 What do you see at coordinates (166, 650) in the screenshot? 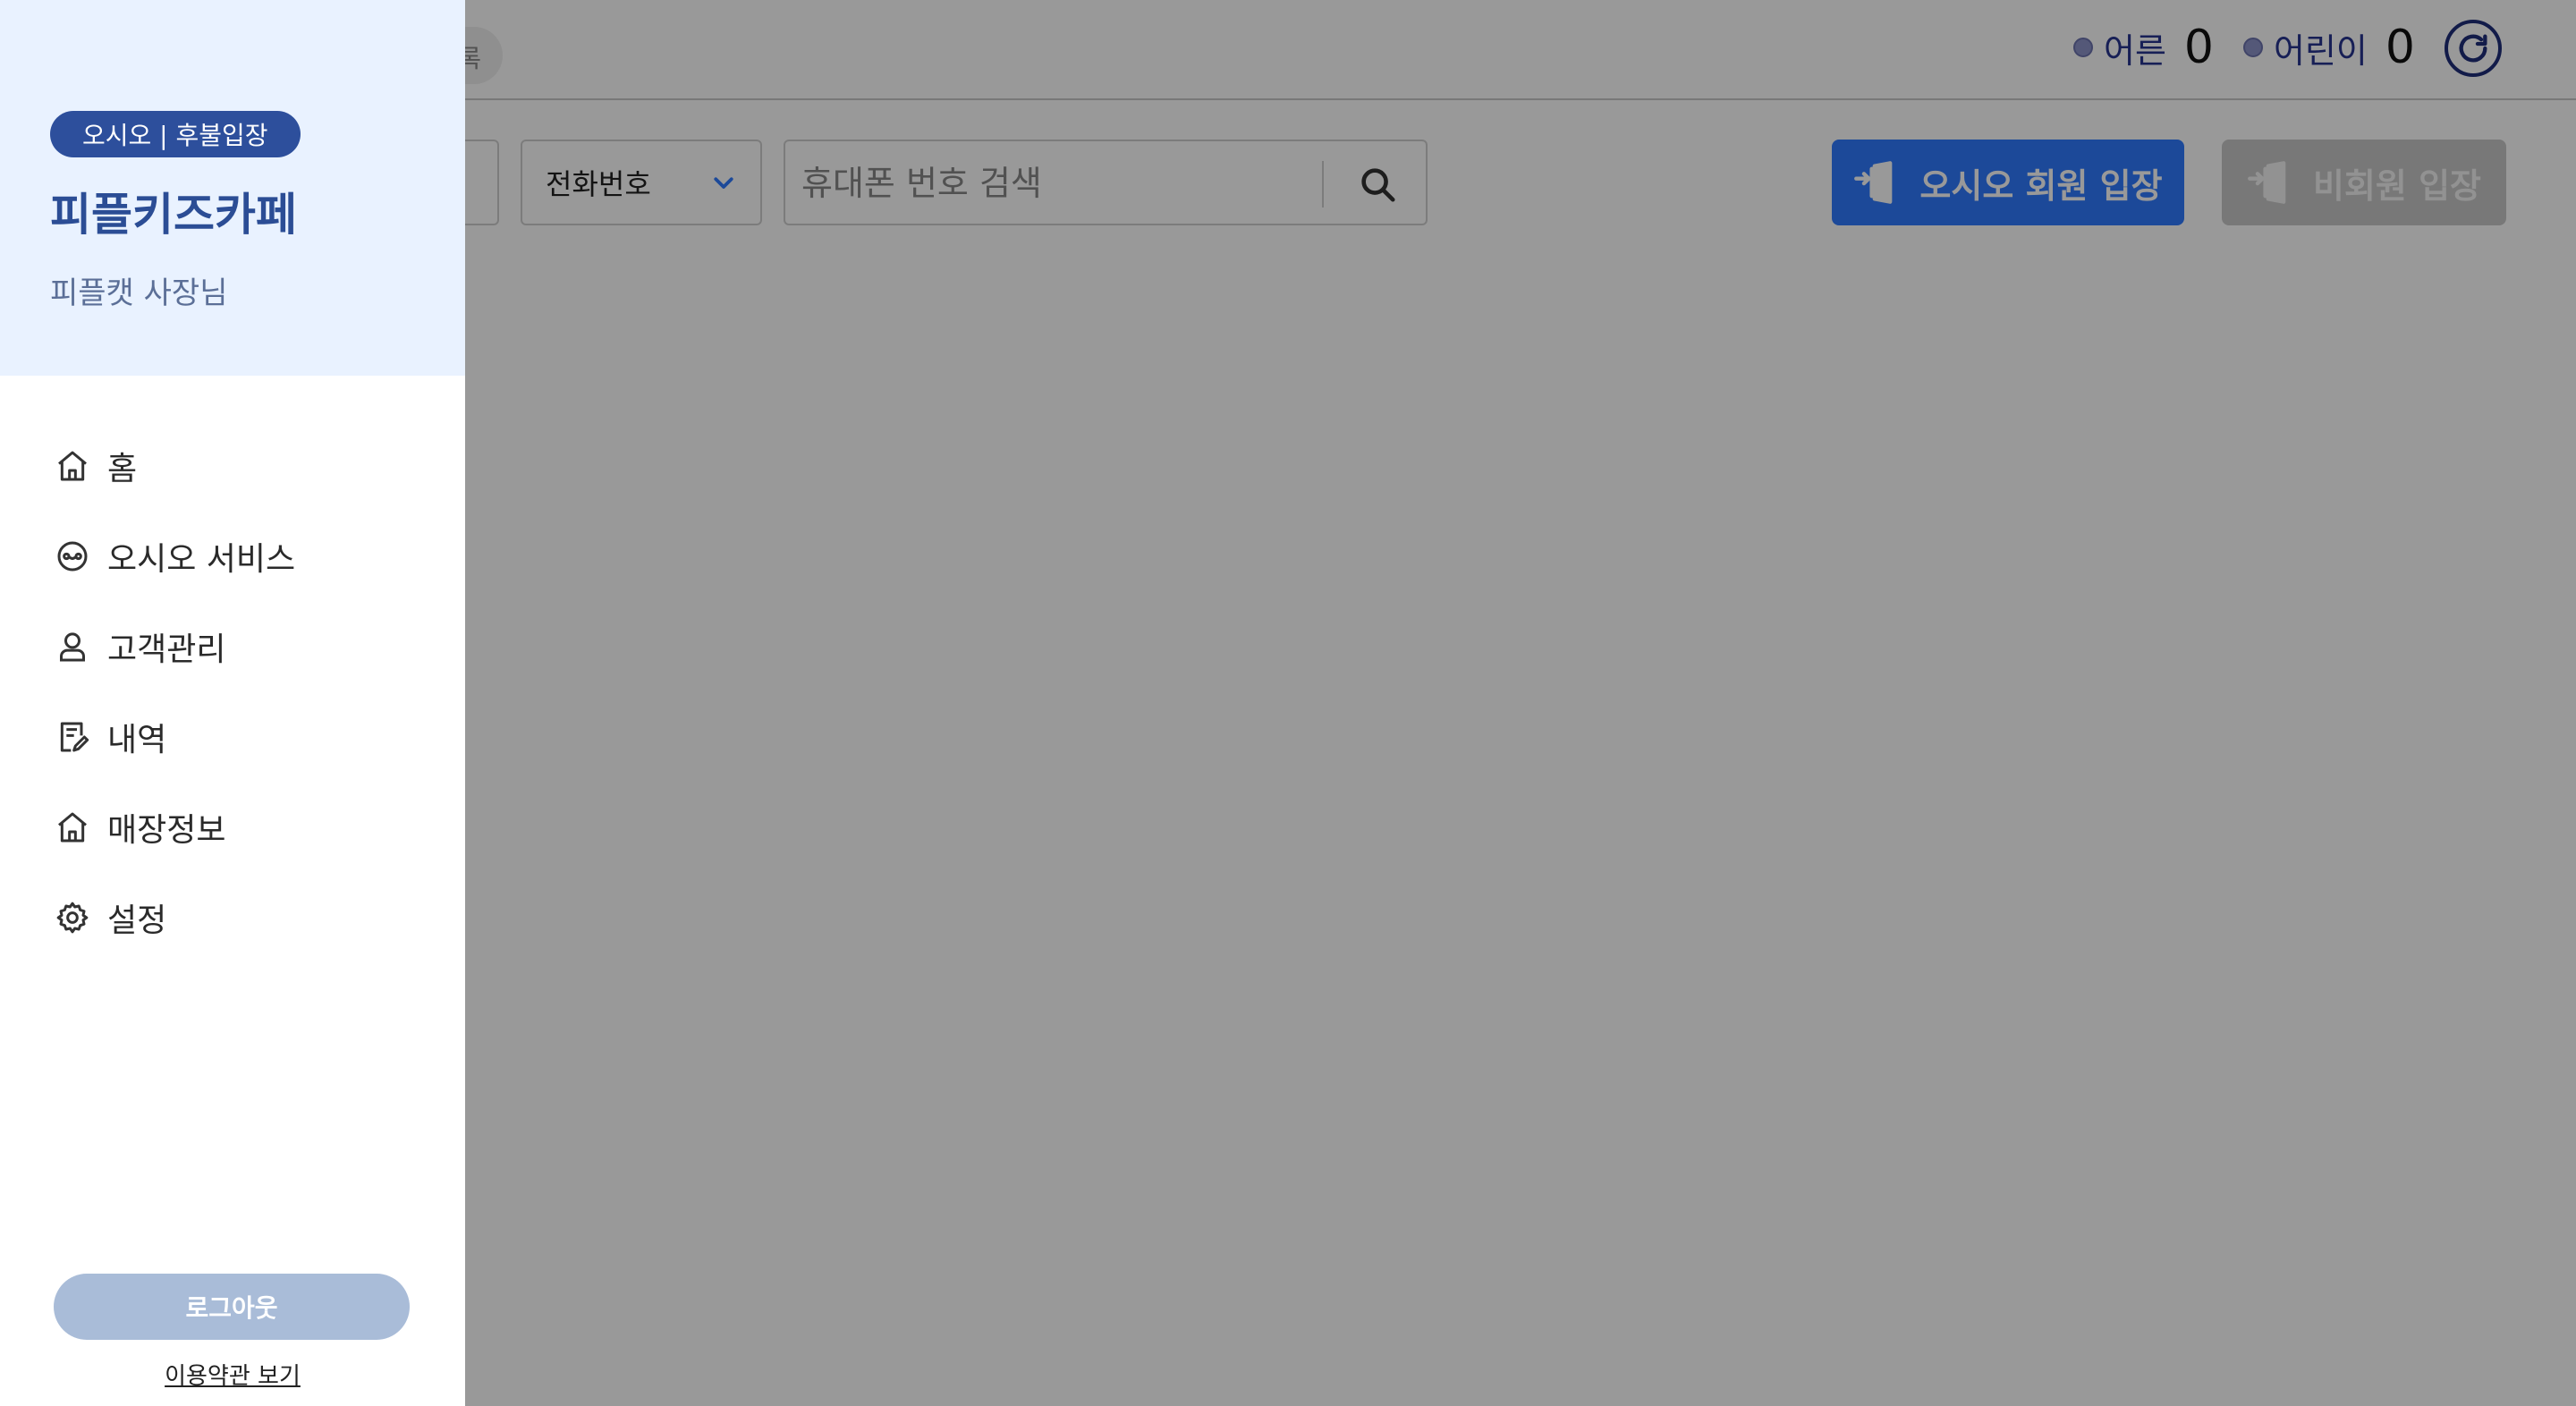
I see `menu-item-label: 고객관리` at bounding box center [166, 650].